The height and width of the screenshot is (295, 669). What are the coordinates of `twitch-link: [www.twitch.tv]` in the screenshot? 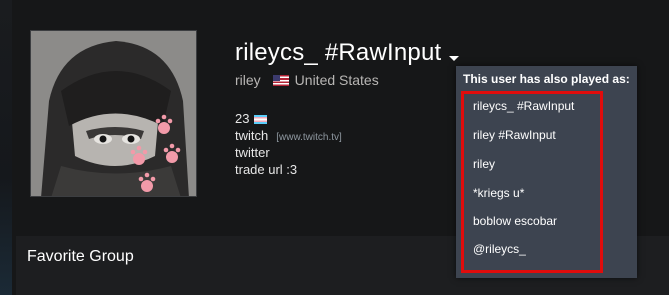 It's located at (309, 137).